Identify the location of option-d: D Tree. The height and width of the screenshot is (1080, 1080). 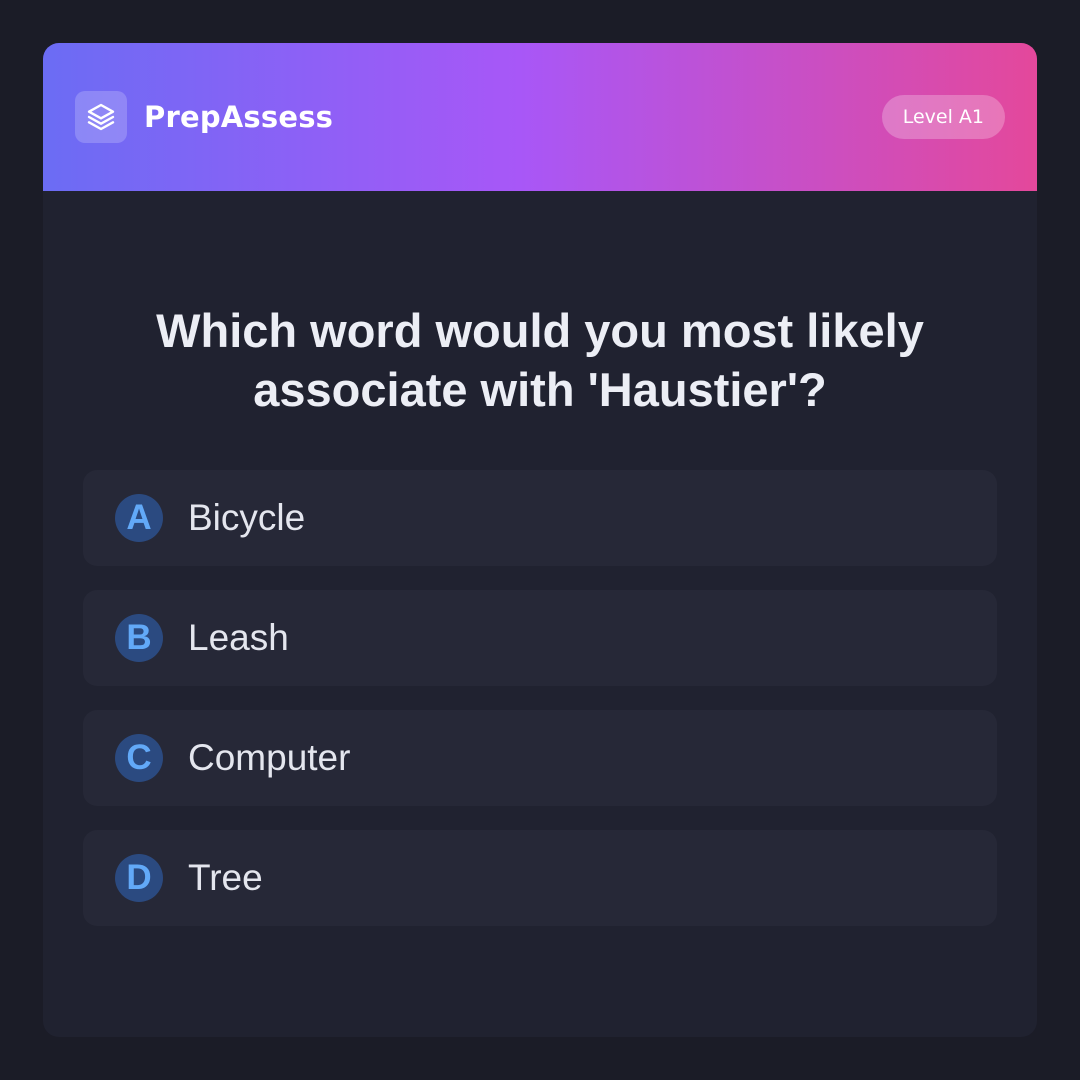
(540, 878).